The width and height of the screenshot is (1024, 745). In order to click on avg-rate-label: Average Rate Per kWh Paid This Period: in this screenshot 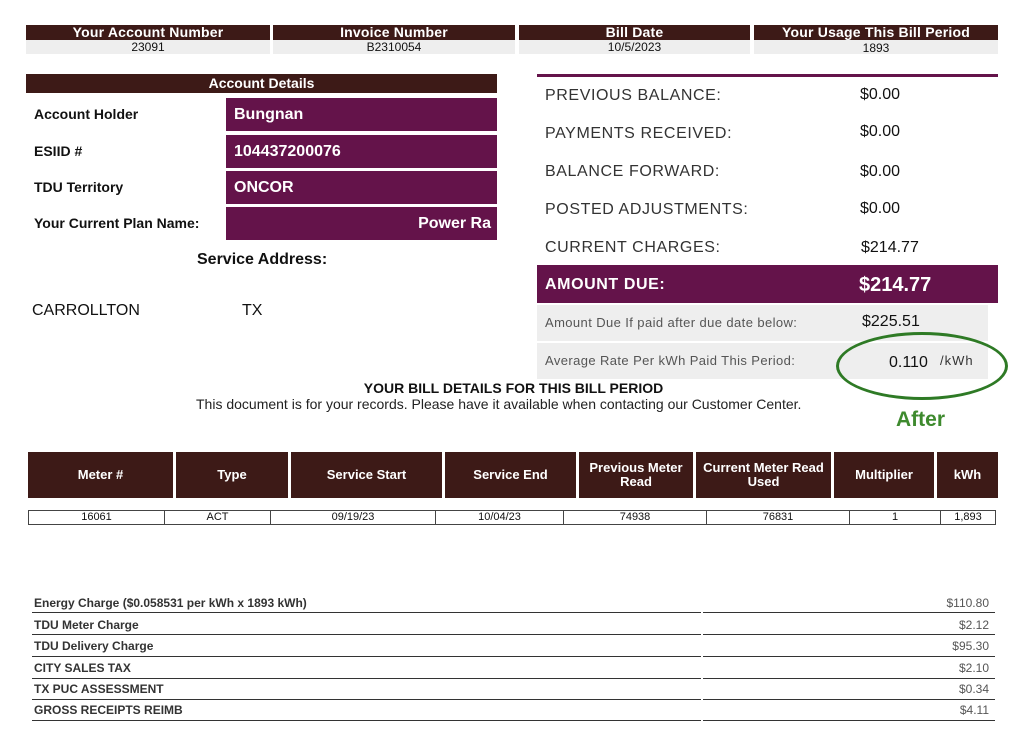, I will do `click(670, 360)`.